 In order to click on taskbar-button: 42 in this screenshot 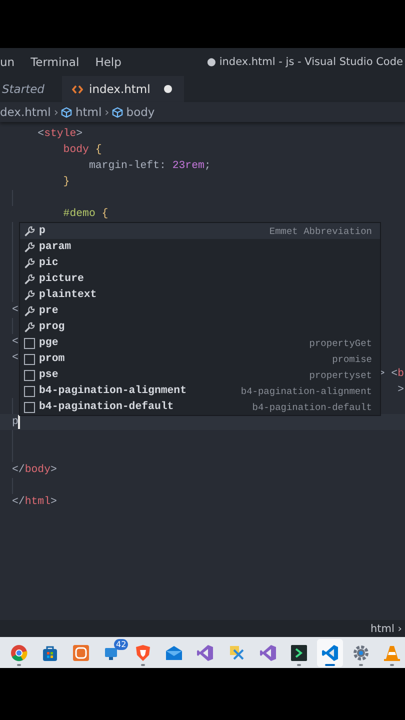, I will do `click(112, 652)`.